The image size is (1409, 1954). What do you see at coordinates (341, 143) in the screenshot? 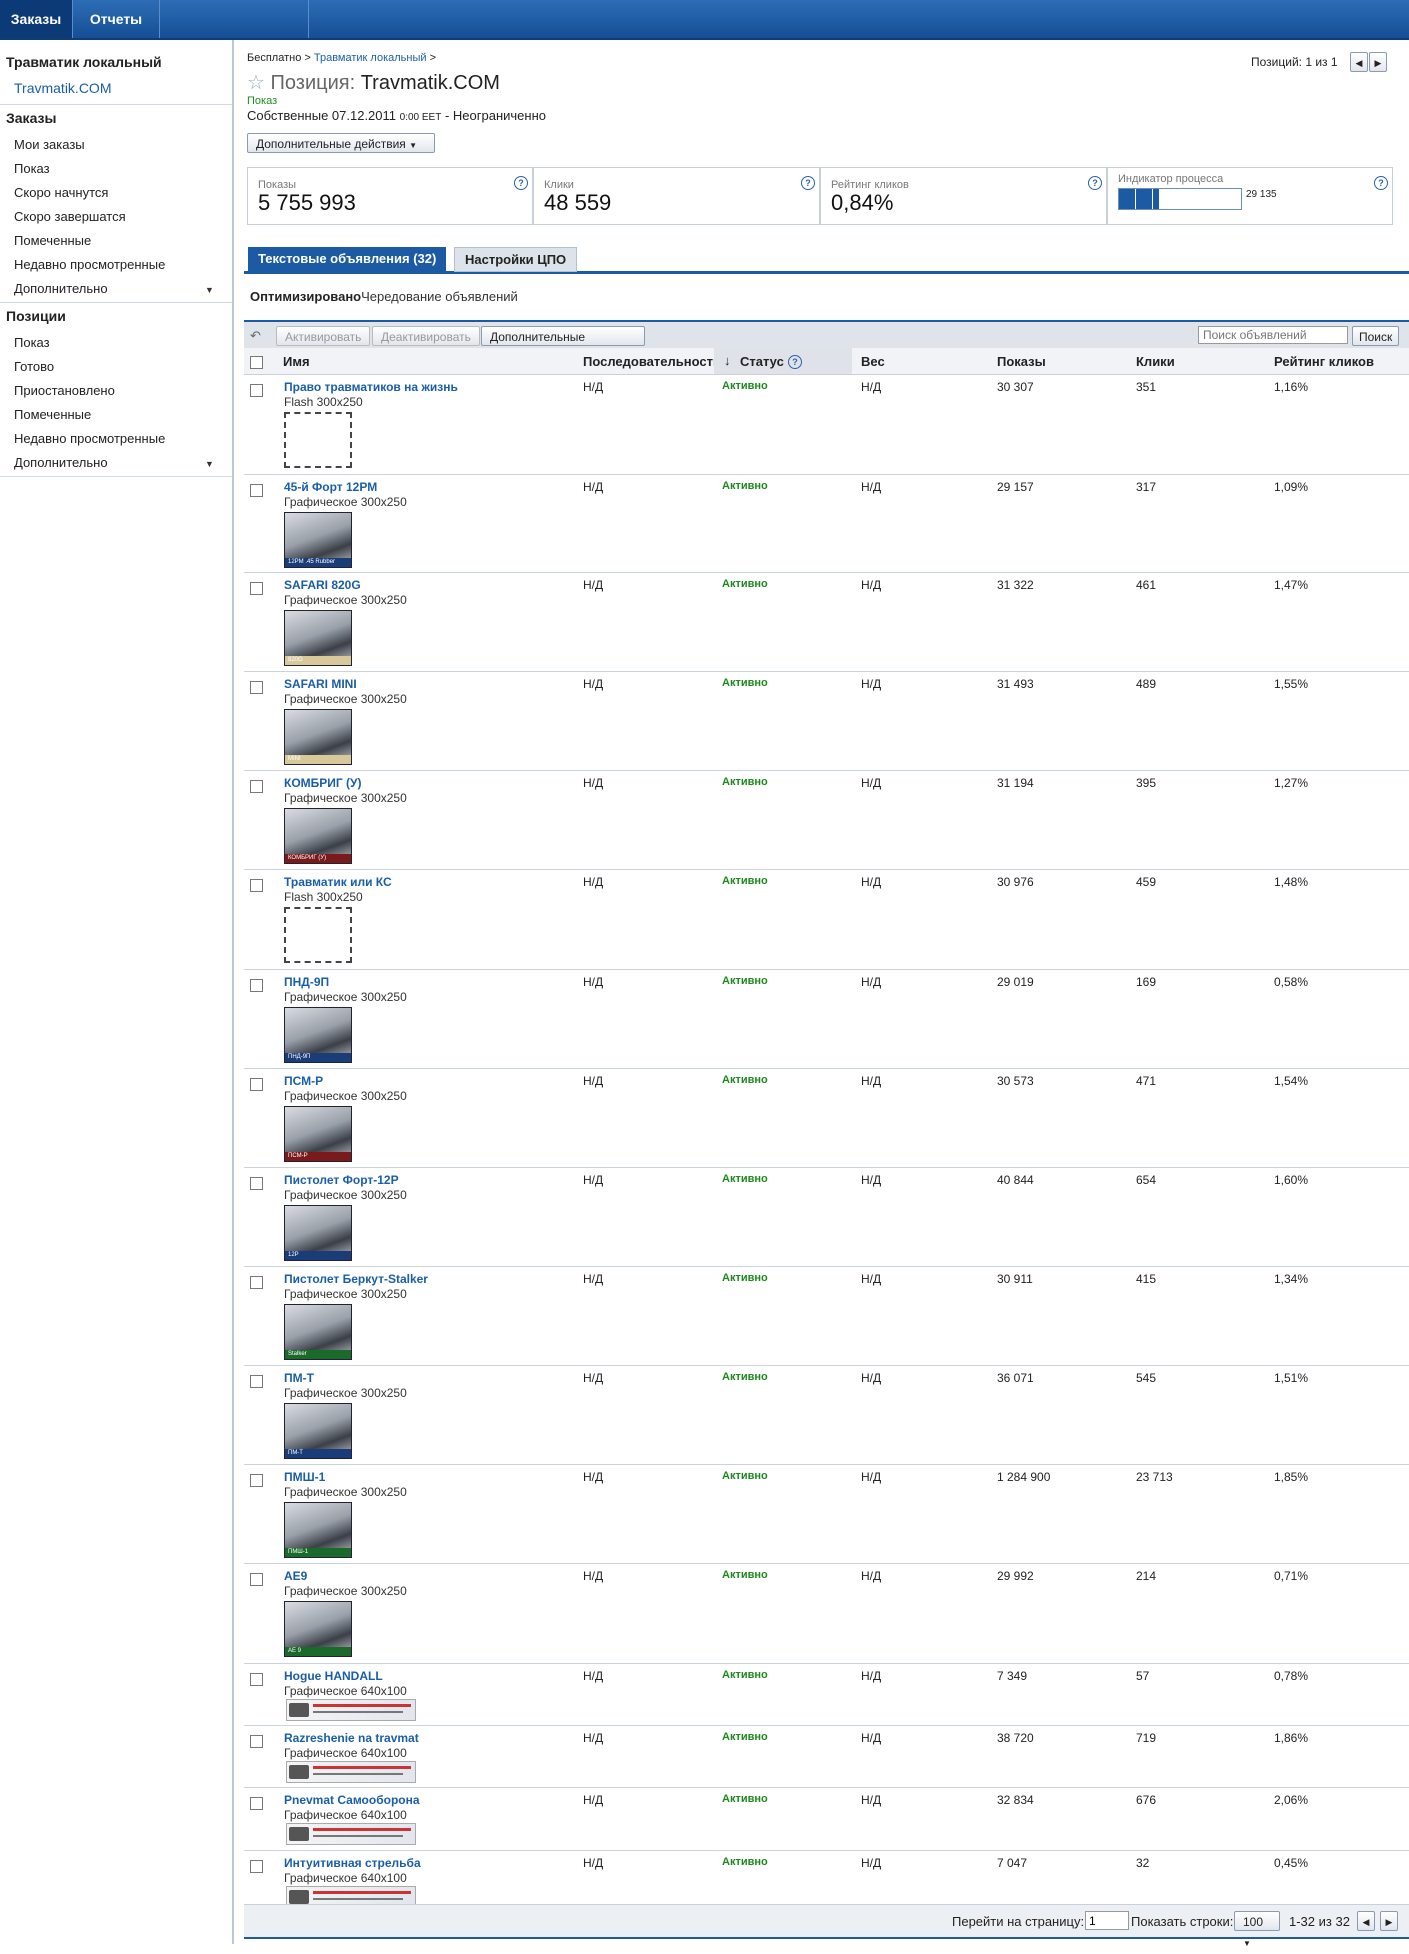
I see `more-actions-button: Дополнительные действия ▼` at bounding box center [341, 143].